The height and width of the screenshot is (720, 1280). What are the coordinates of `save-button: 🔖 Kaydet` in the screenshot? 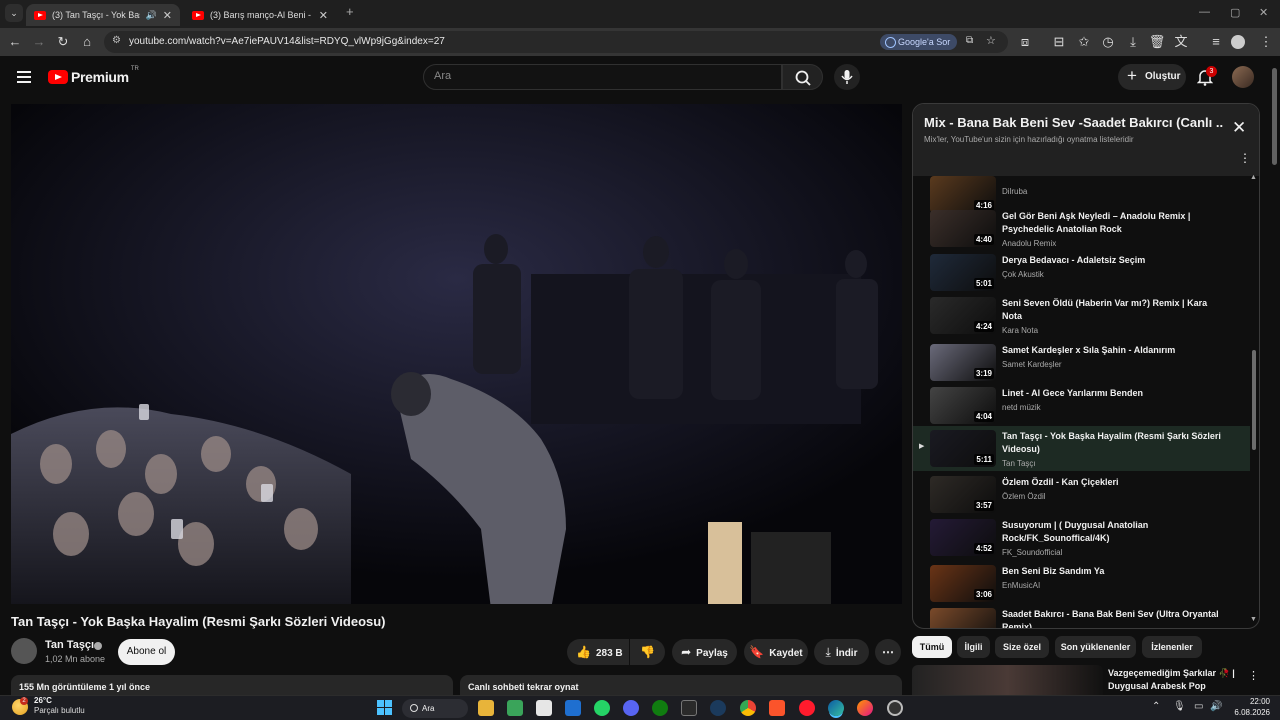 It's located at (776, 652).